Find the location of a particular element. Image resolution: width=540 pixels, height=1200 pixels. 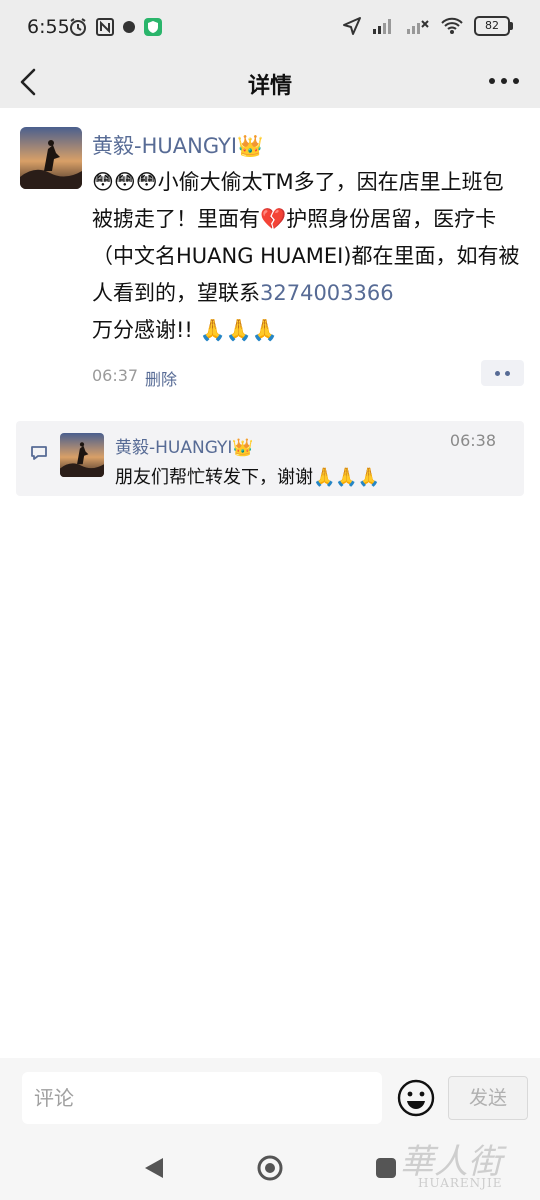

comment-section: 黄毅-HUANGYI👑 06:38 朋友们帮忙转发下，谢谢🙏🙏🙏 is located at coordinates (270, 458).